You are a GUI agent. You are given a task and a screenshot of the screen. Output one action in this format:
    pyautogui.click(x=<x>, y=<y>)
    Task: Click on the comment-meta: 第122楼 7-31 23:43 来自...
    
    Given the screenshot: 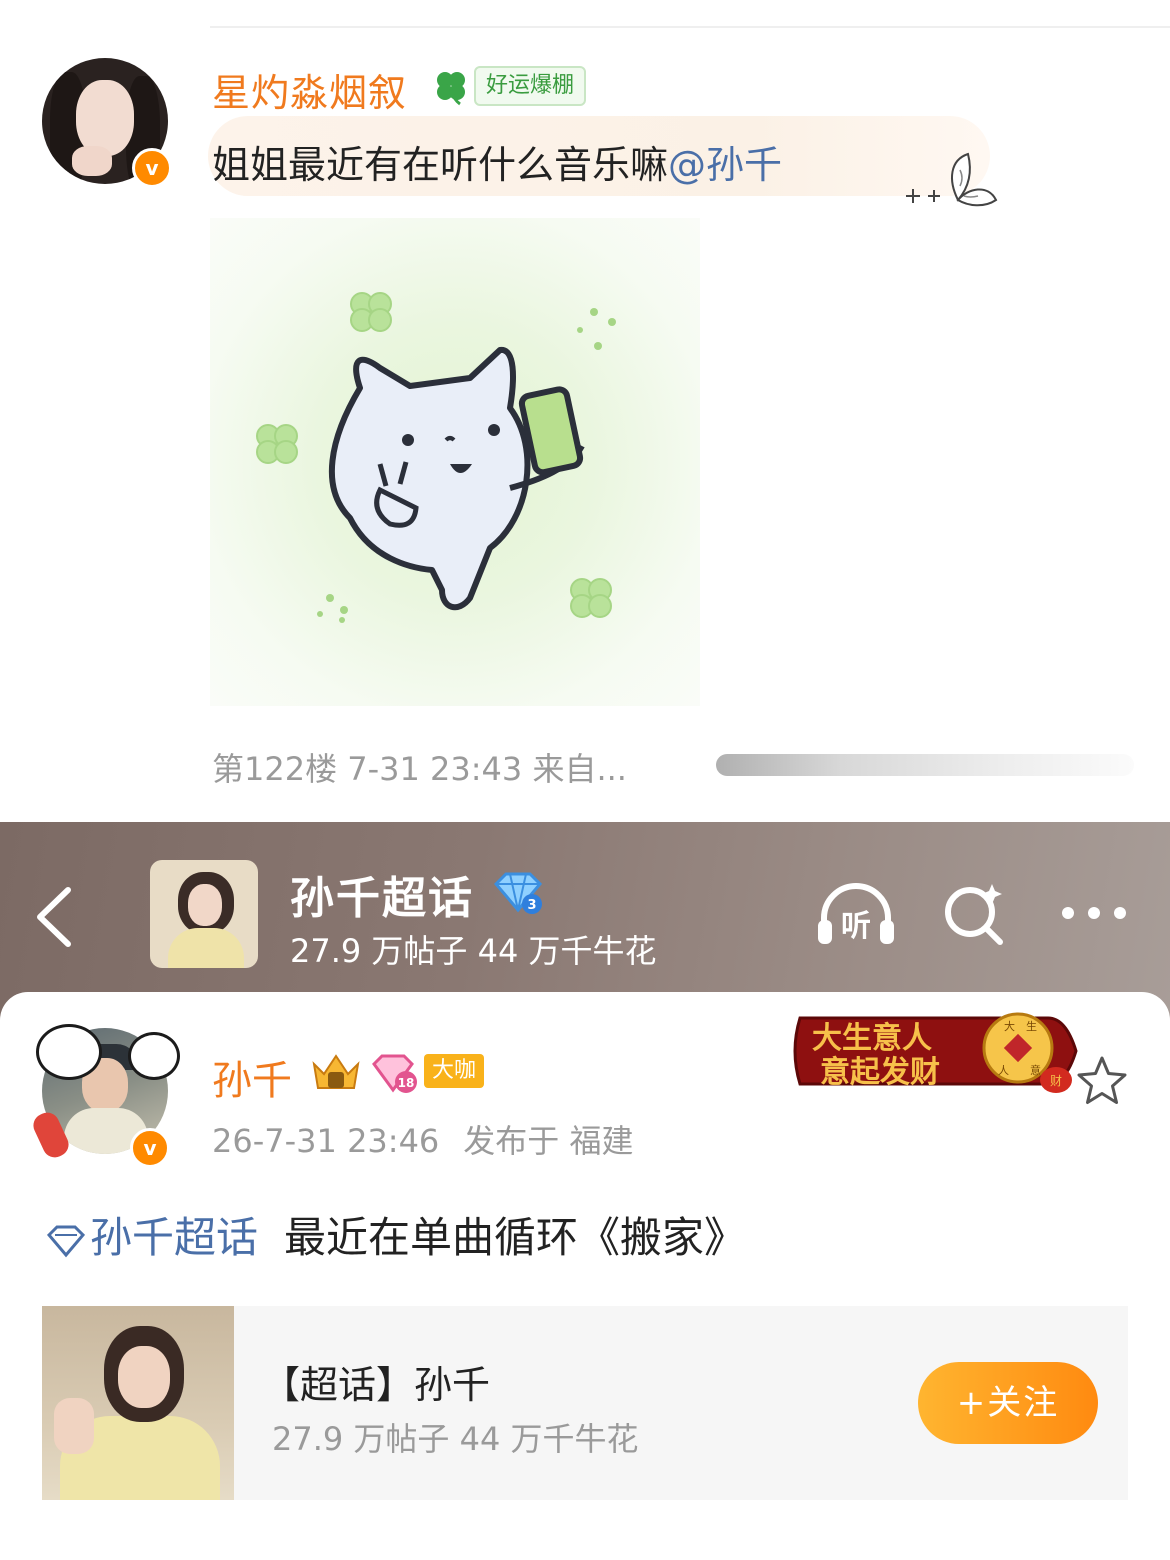 What is the action you would take?
    pyautogui.click(x=419, y=769)
    